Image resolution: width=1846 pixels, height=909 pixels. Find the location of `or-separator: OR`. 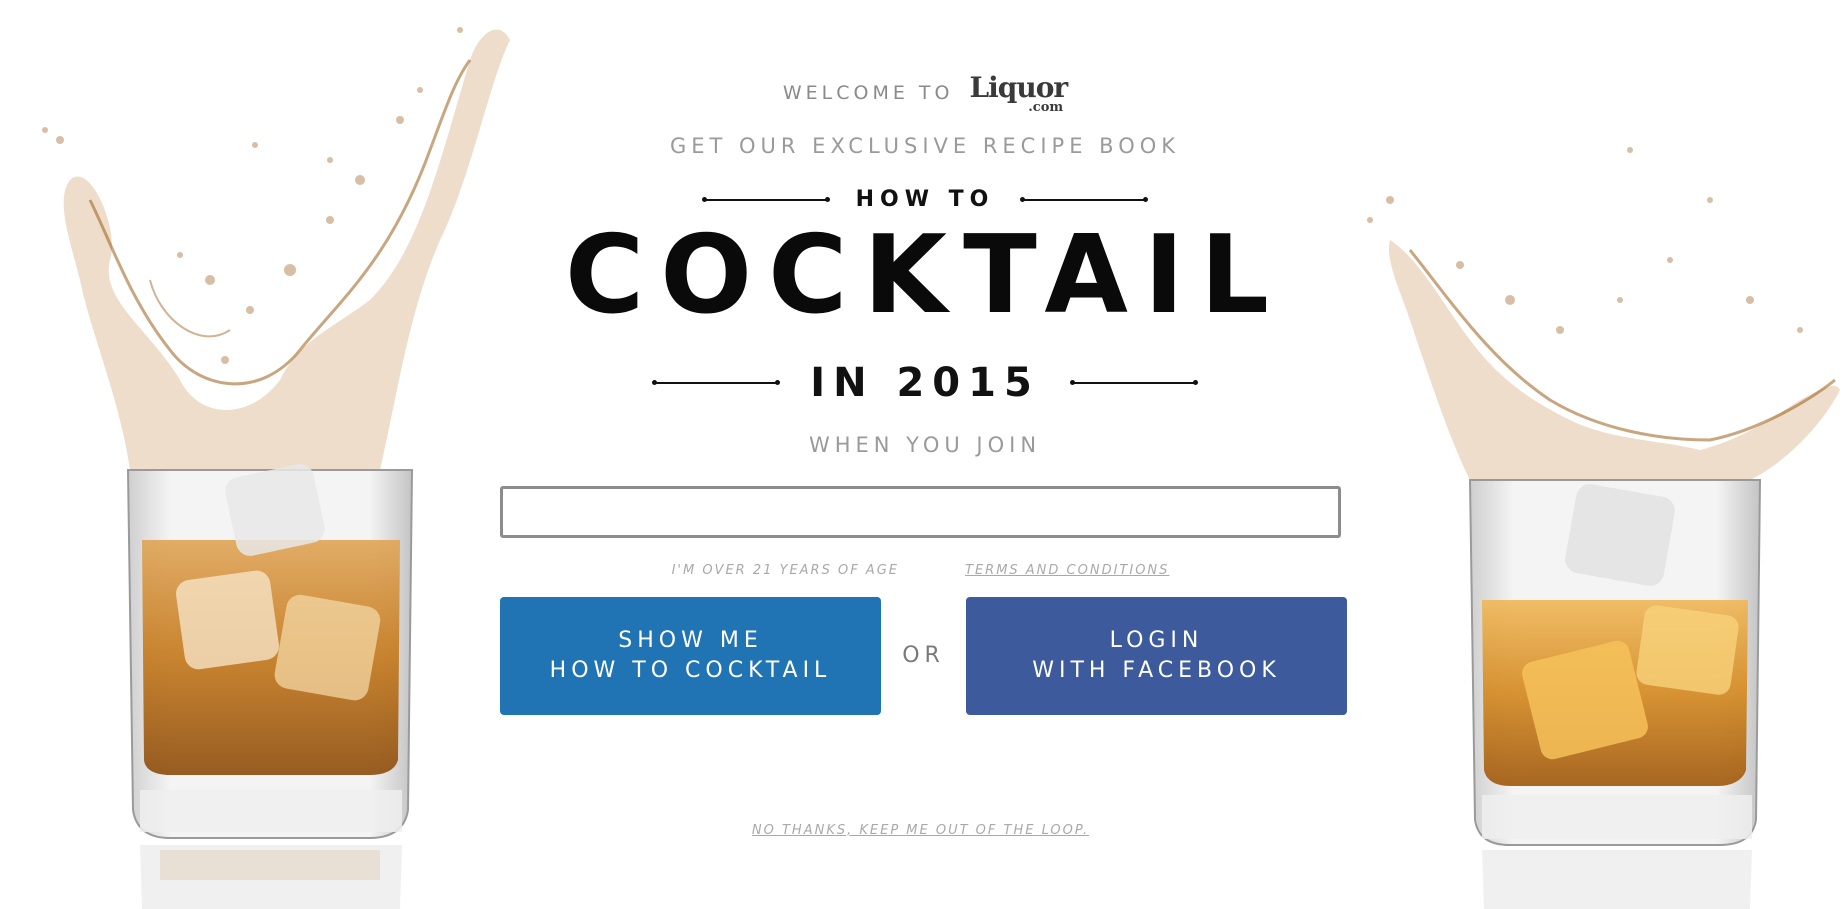

or-separator: OR is located at coordinates (923, 655).